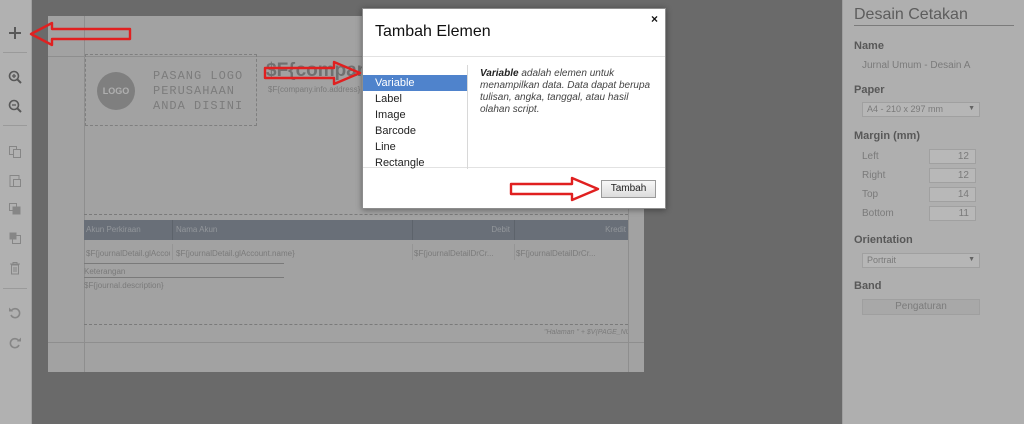 The image size is (1024, 424). What do you see at coordinates (415, 163) in the screenshot?
I see `list-item-rectangle: Rectangle` at bounding box center [415, 163].